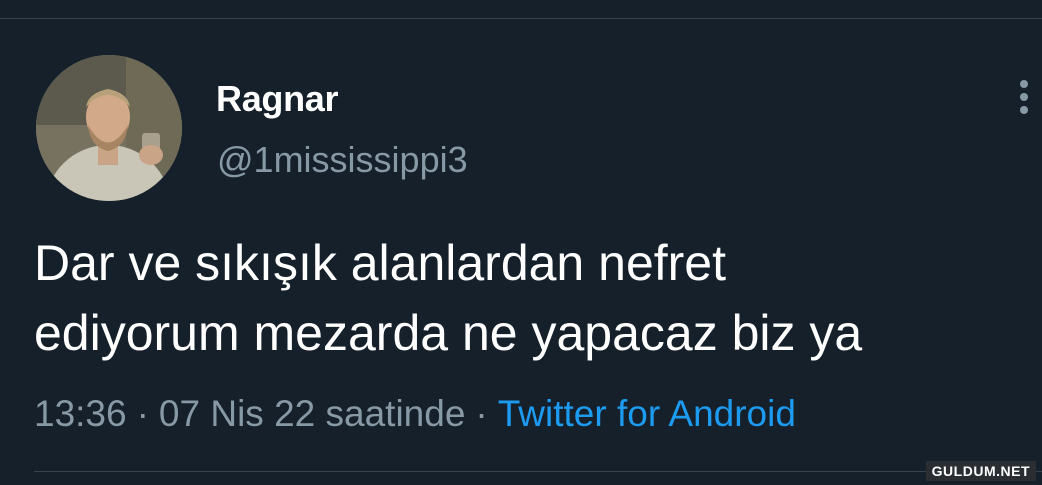 The width and height of the screenshot is (1042, 485). I want to click on avatar, so click(109, 128).